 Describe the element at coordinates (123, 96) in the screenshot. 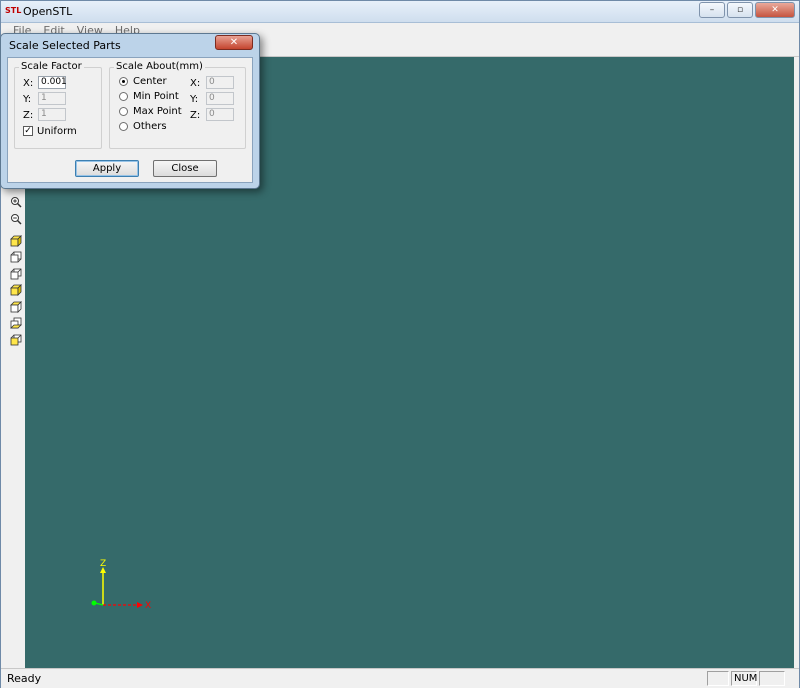

I see `radio-min-point` at that location.